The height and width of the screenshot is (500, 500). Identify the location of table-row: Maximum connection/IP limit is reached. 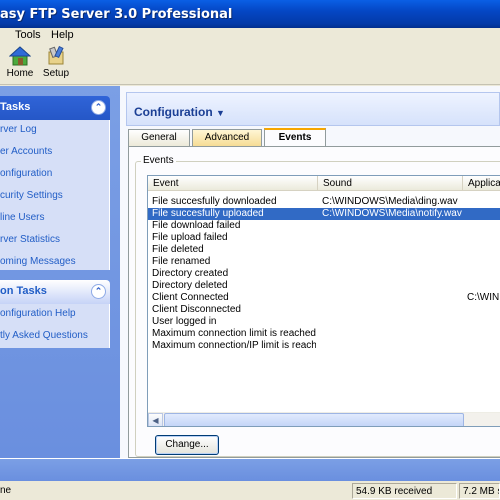
(324, 346).